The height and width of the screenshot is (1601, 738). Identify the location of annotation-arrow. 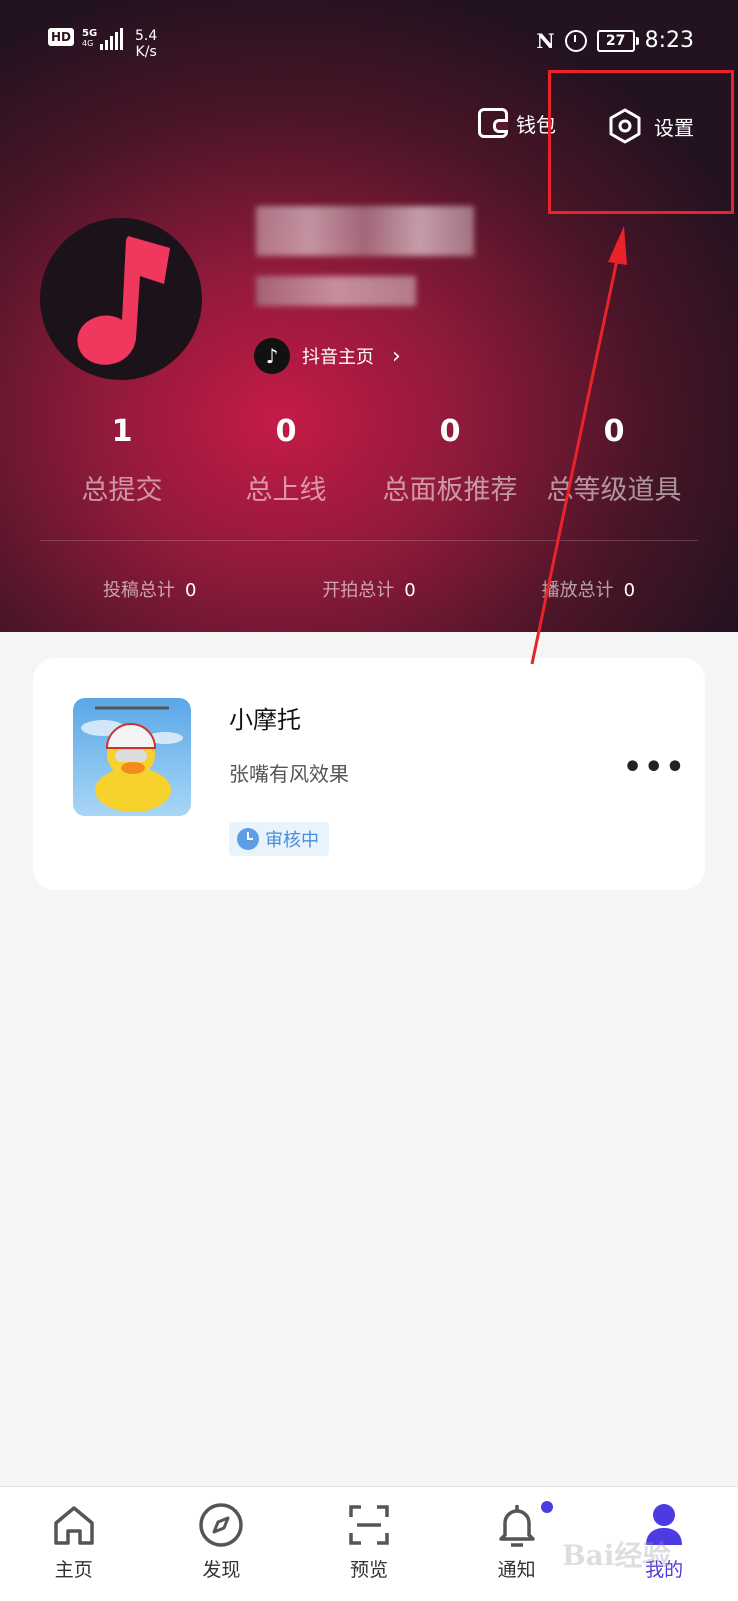
(578, 445).